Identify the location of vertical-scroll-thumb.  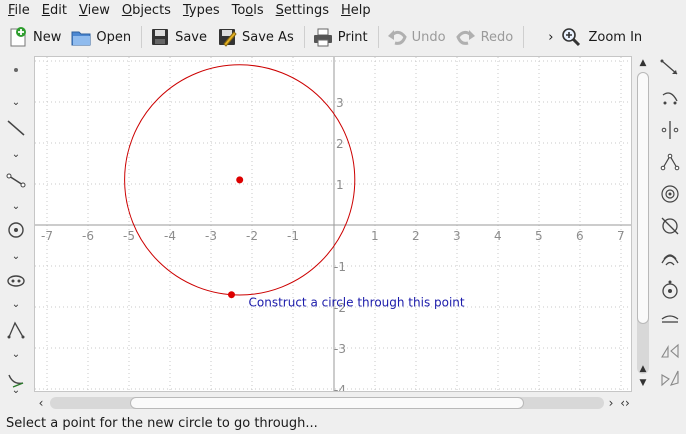
(643, 198).